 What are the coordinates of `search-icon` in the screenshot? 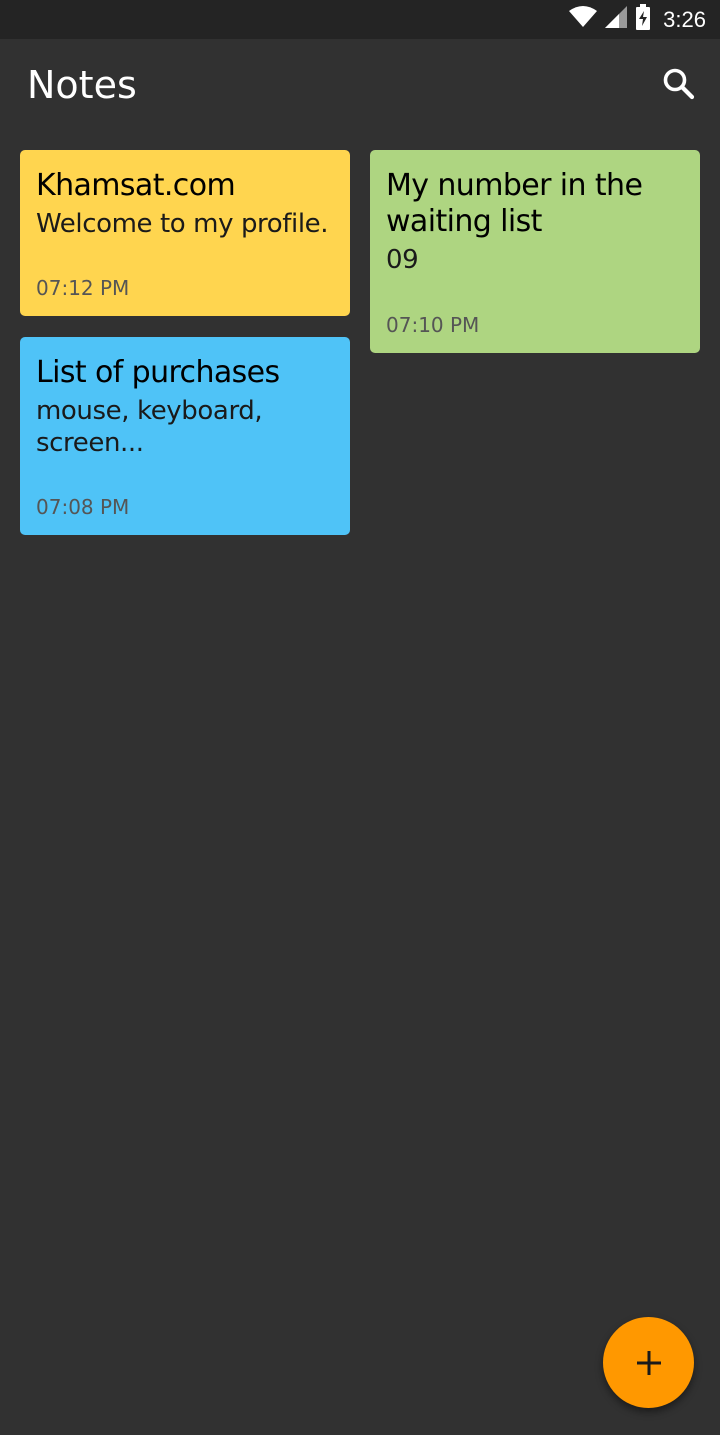 It's located at (679, 84).